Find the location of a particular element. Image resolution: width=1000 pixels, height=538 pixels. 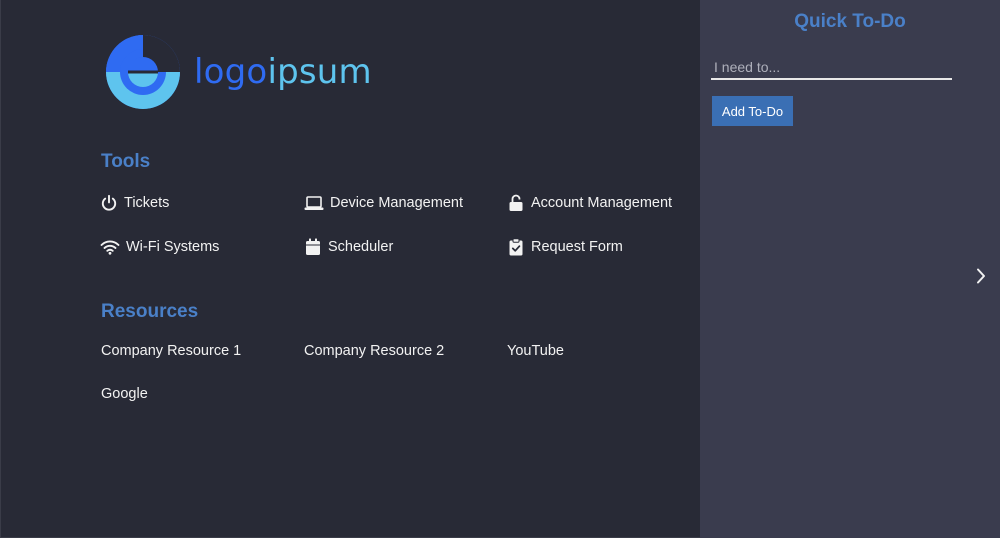

todo-title: Quick To-Do is located at coordinates (850, 21).